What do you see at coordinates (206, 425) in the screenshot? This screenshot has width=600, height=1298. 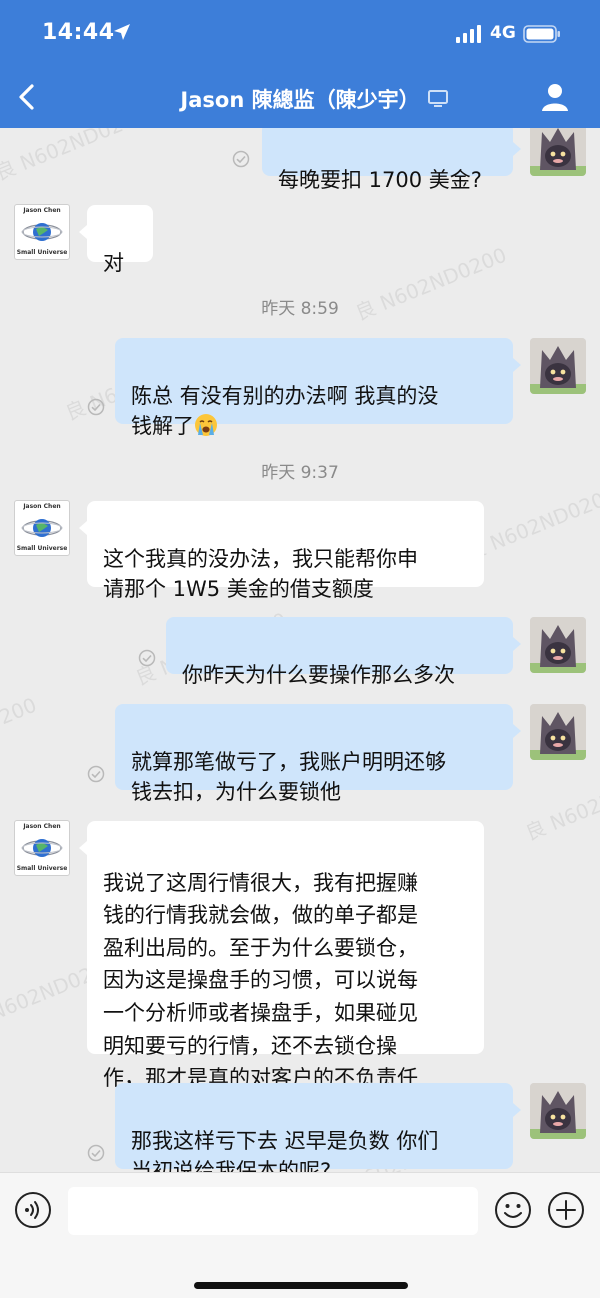 I see `crying-emoji-icon` at bounding box center [206, 425].